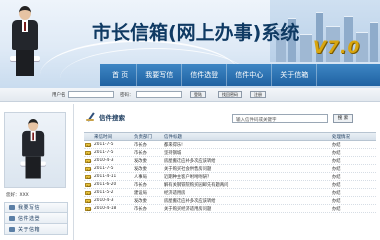  What do you see at coordinates (205, 75) in the screenshot?
I see `nav-selected-letters: 信件选登` at bounding box center [205, 75].